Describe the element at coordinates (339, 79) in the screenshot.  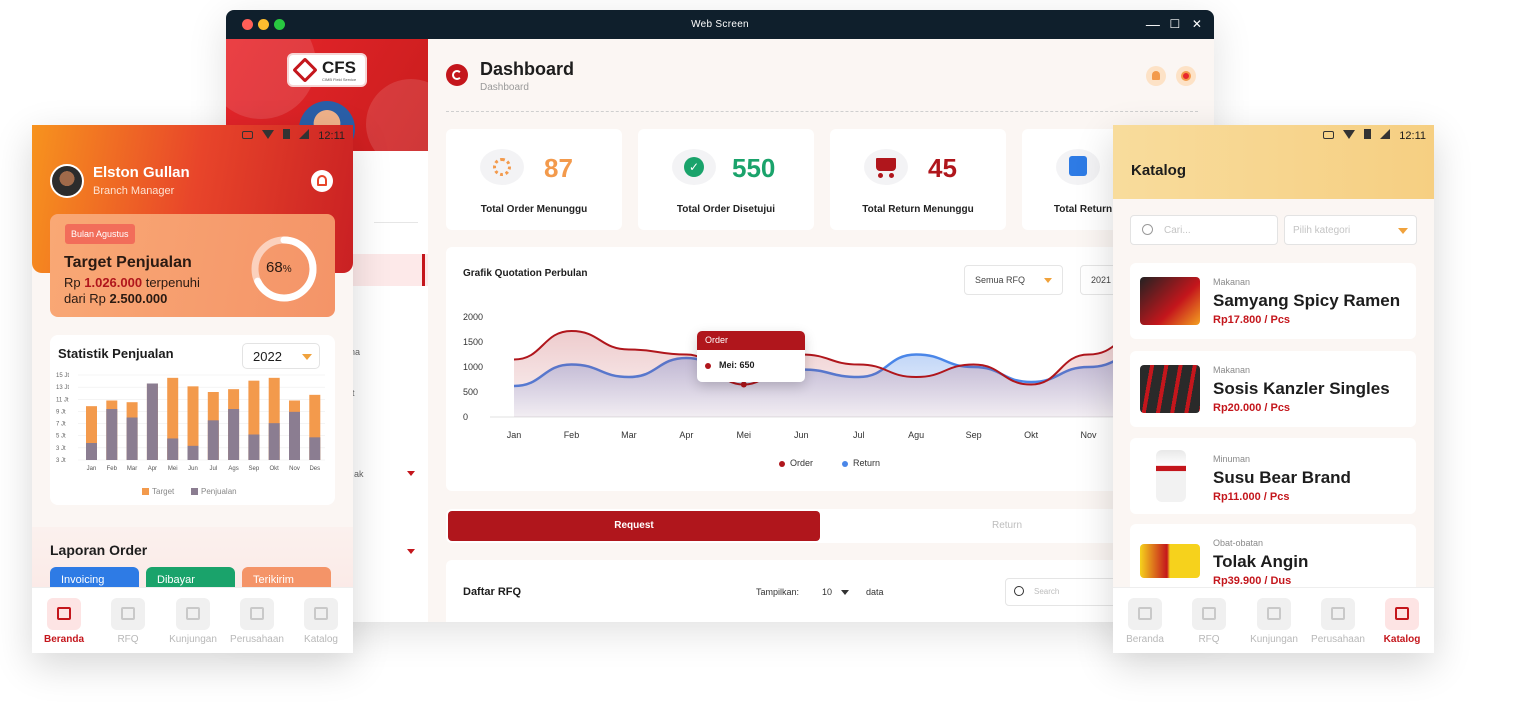
I see `logo-sub: CIMB Field Service` at that location.